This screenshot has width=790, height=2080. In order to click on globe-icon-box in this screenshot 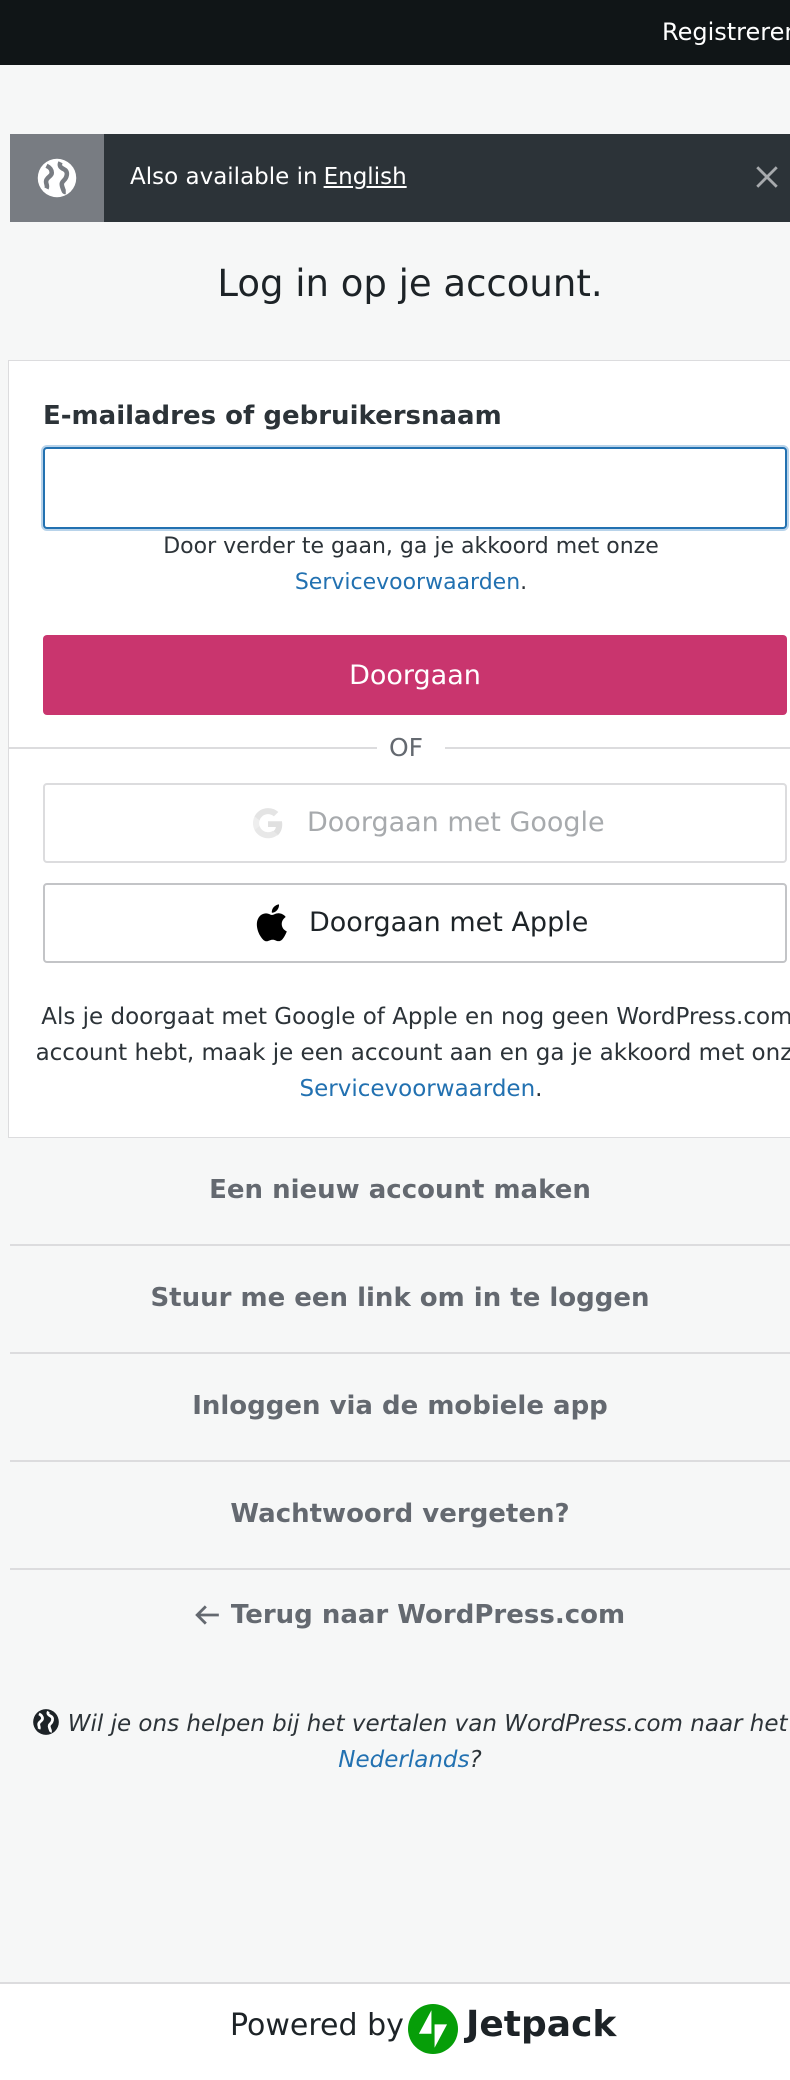, I will do `click(57, 178)`.